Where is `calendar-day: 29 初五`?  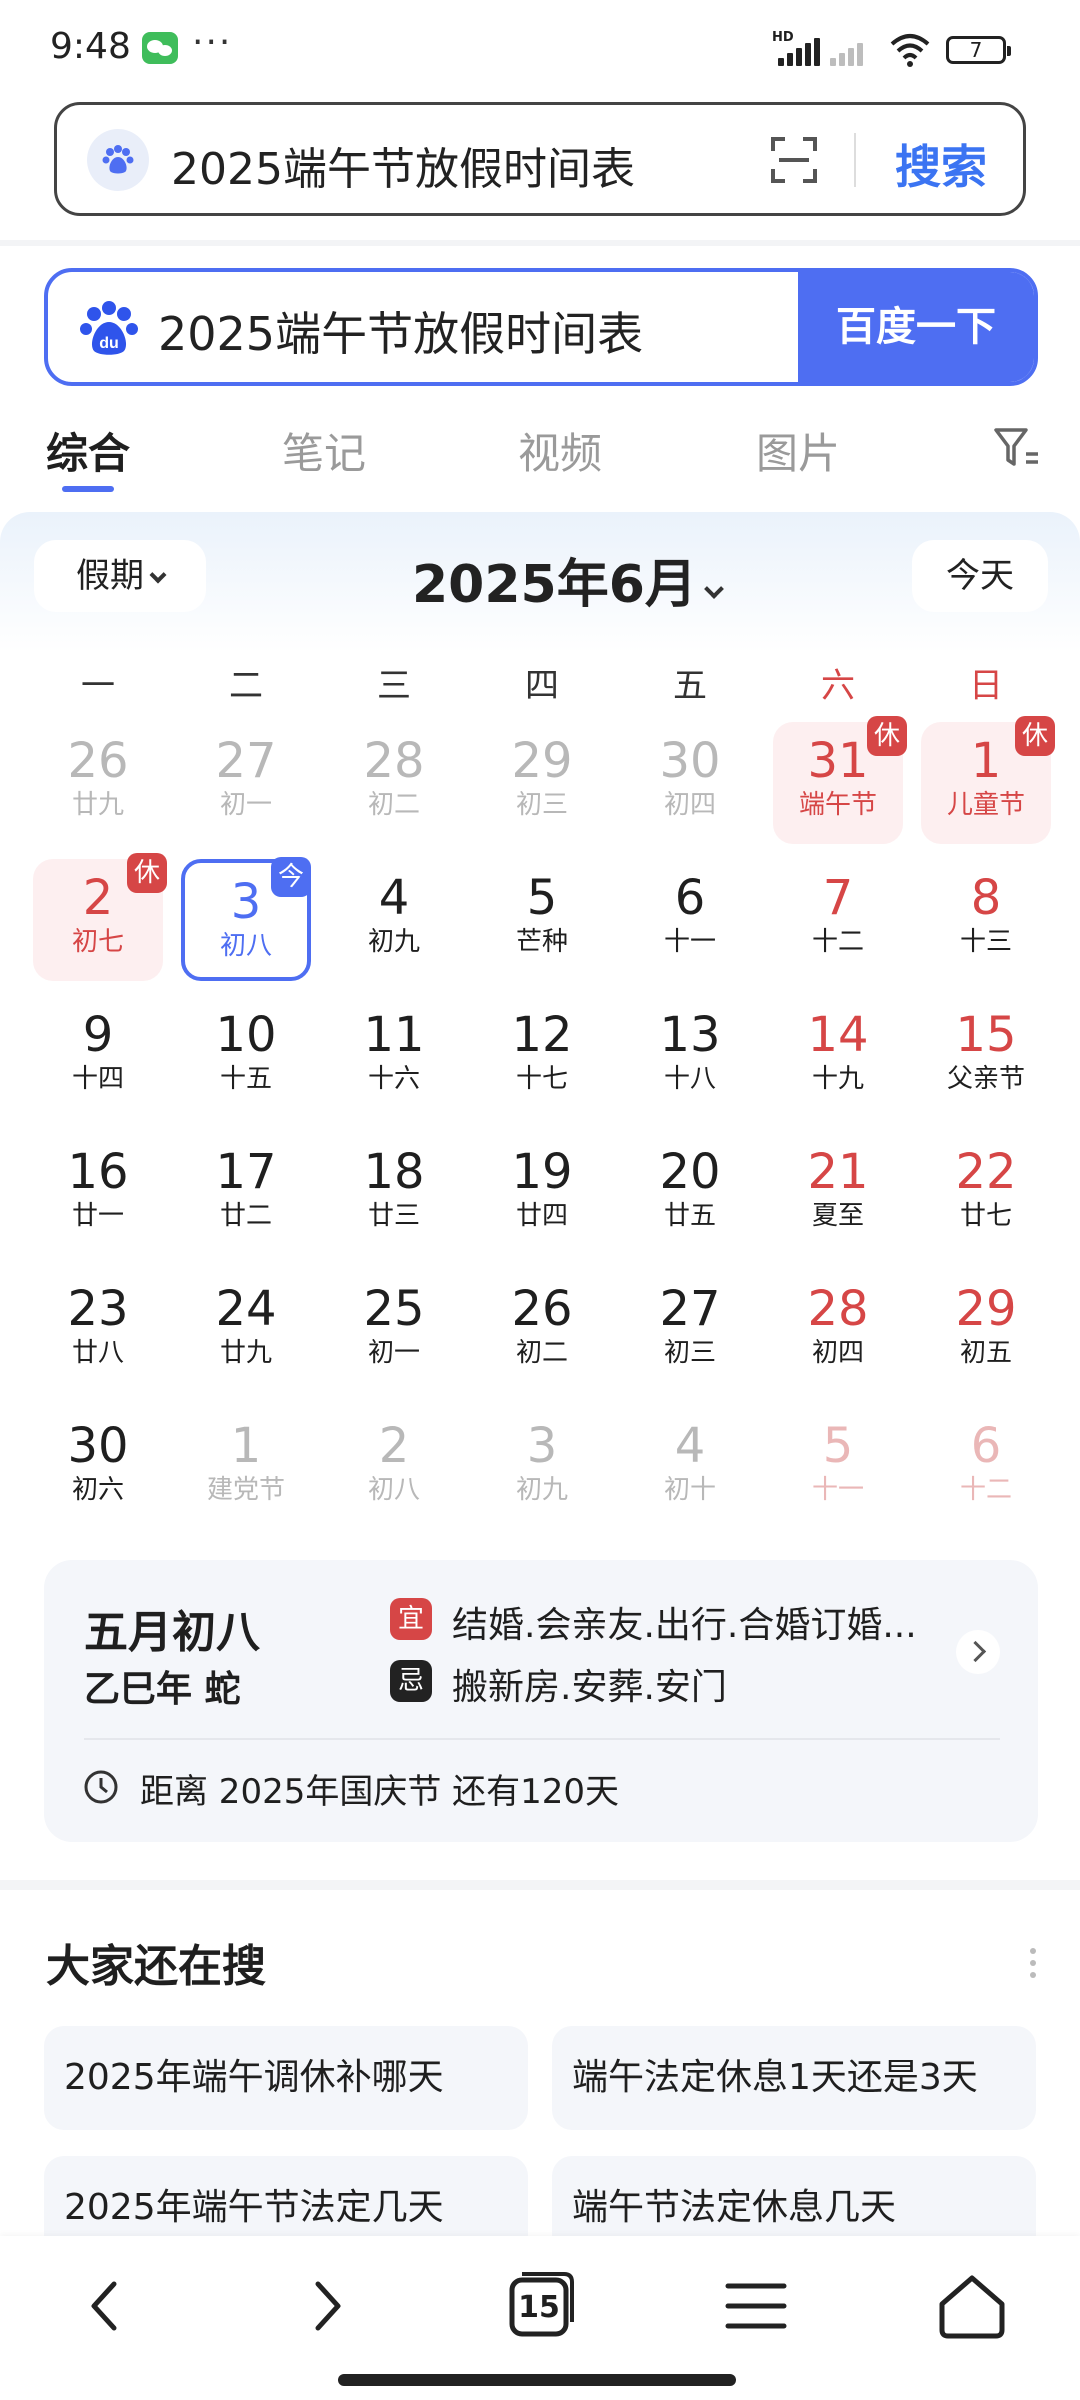
calendar-day: 29 初五 is located at coordinates (986, 1331).